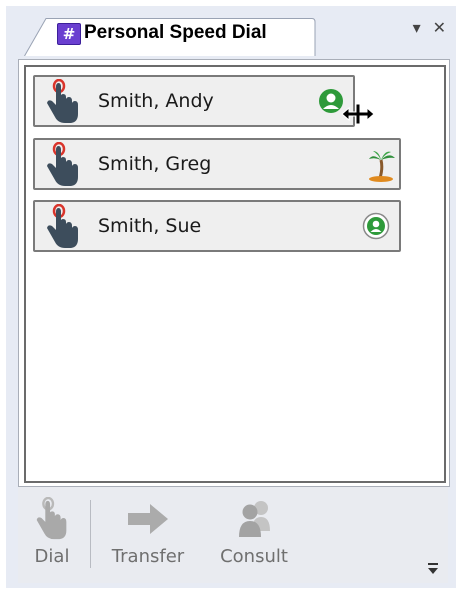  I want to click on vacation-palm-icon, so click(382, 166).